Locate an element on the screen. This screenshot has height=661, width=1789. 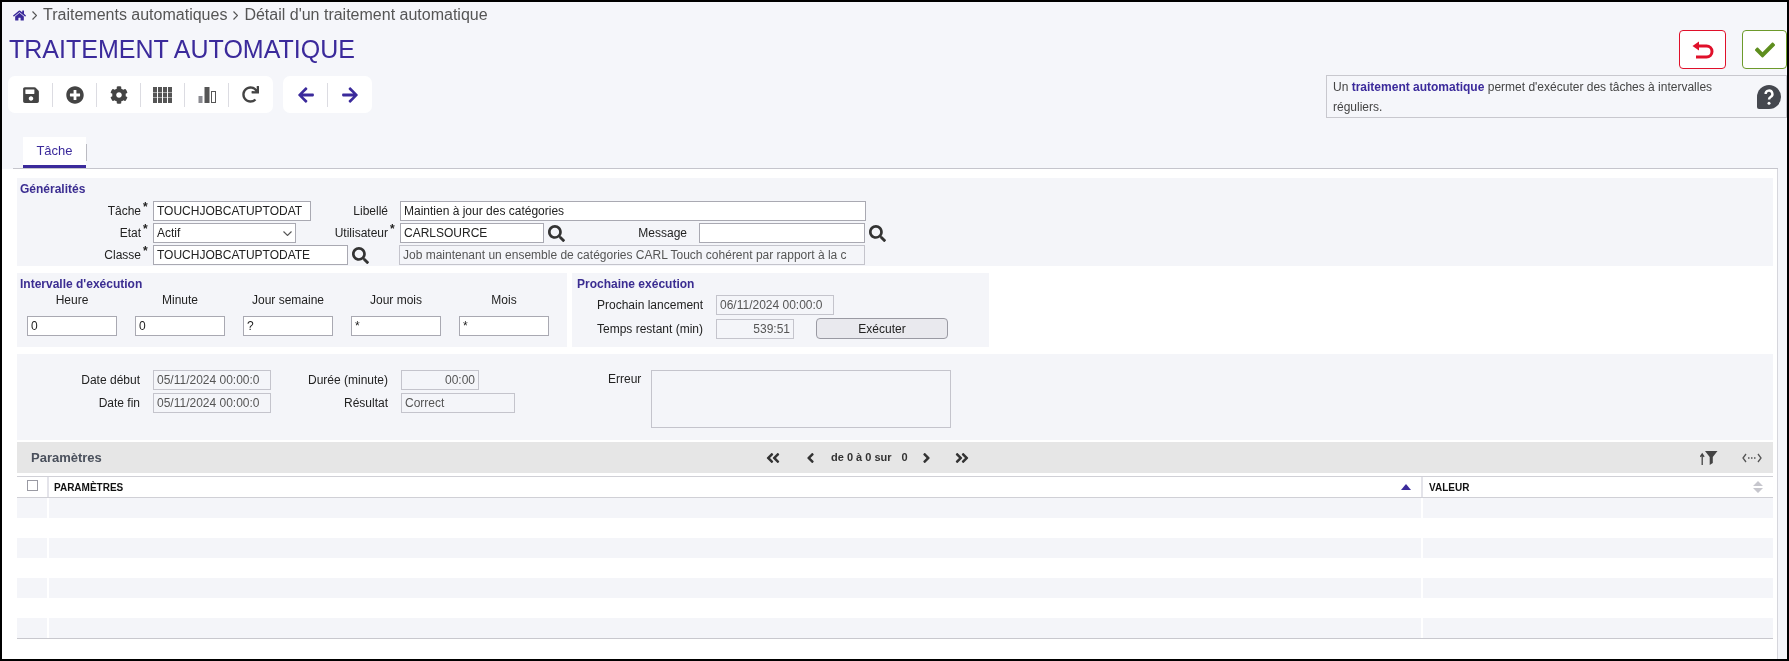
sort-ascending-icon is located at coordinates (1406, 487).